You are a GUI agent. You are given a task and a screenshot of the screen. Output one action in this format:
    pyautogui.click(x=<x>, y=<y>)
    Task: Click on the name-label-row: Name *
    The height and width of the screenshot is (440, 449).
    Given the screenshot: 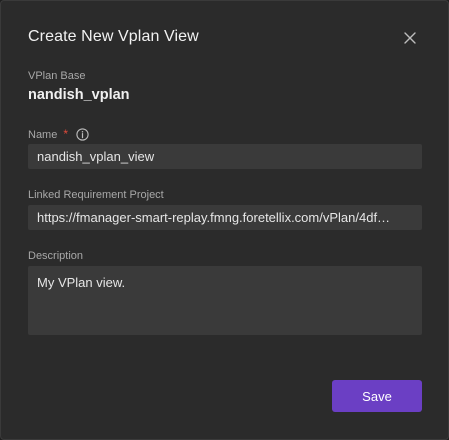 What is the action you would take?
    pyautogui.click(x=58, y=134)
    